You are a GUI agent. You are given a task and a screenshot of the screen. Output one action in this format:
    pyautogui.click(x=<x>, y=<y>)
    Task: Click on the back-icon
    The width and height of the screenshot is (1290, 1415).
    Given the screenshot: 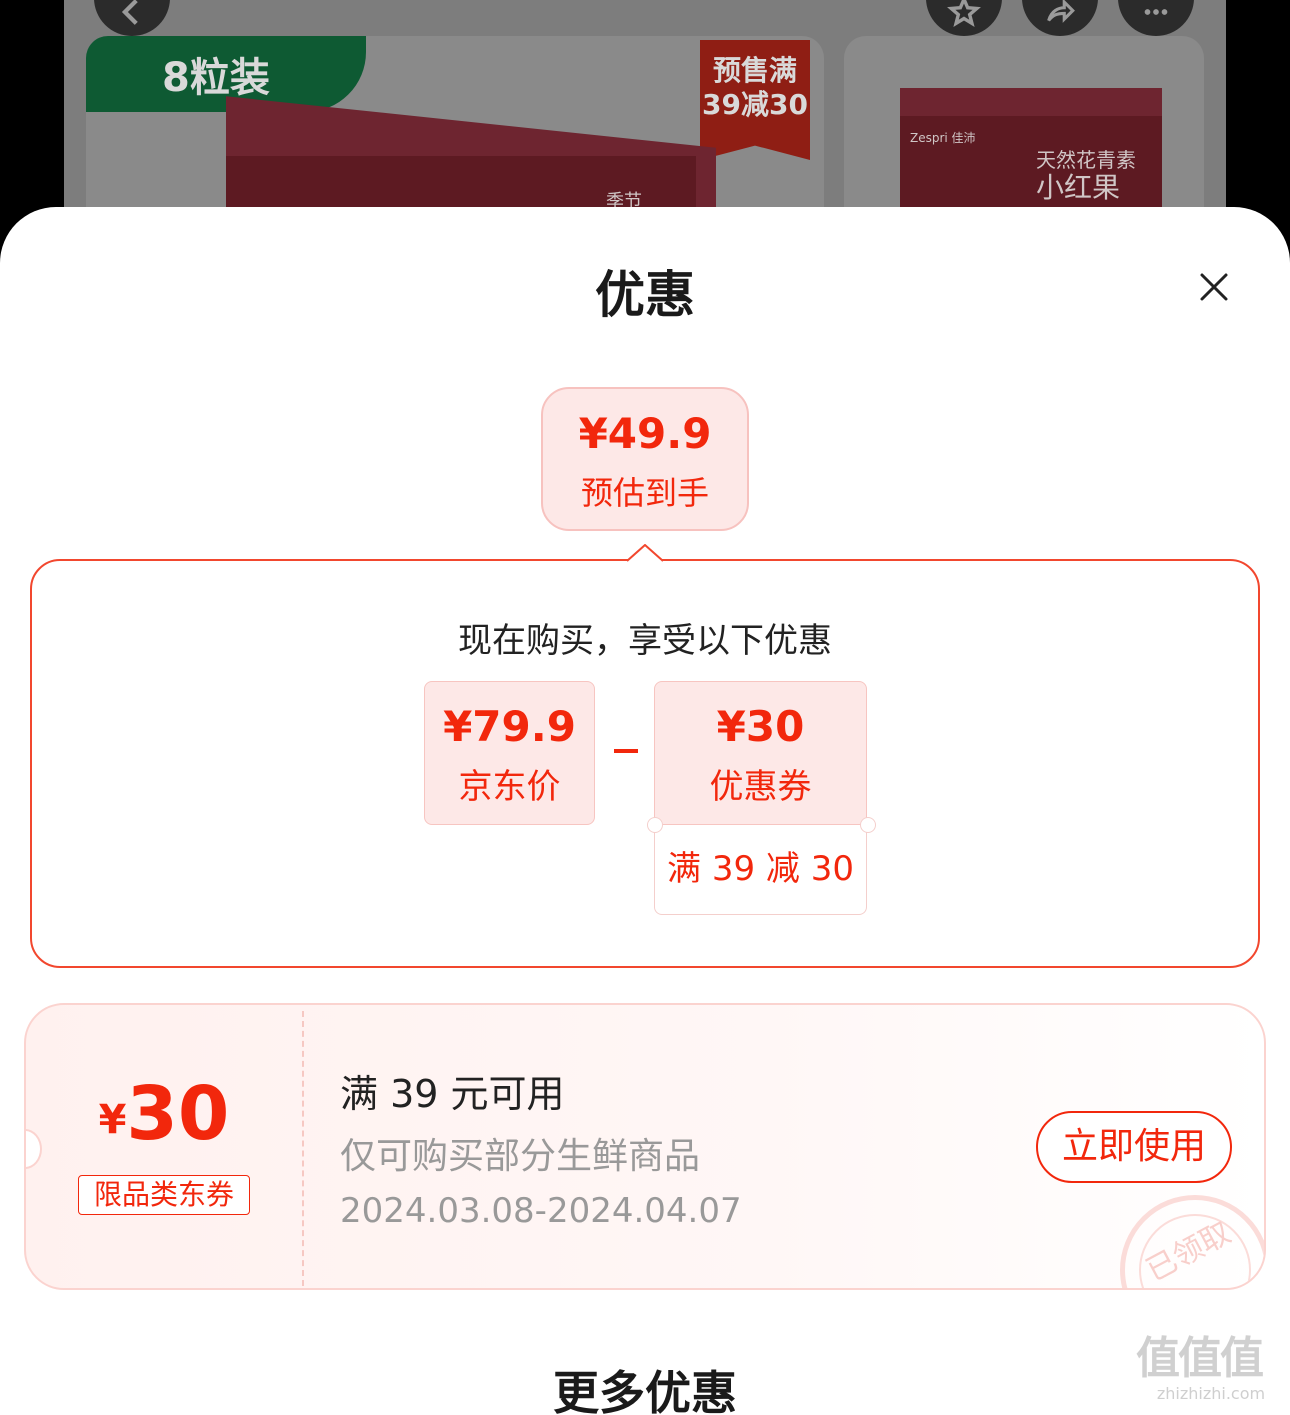 What is the action you would take?
    pyautogui.click(x=129, y=12)
    